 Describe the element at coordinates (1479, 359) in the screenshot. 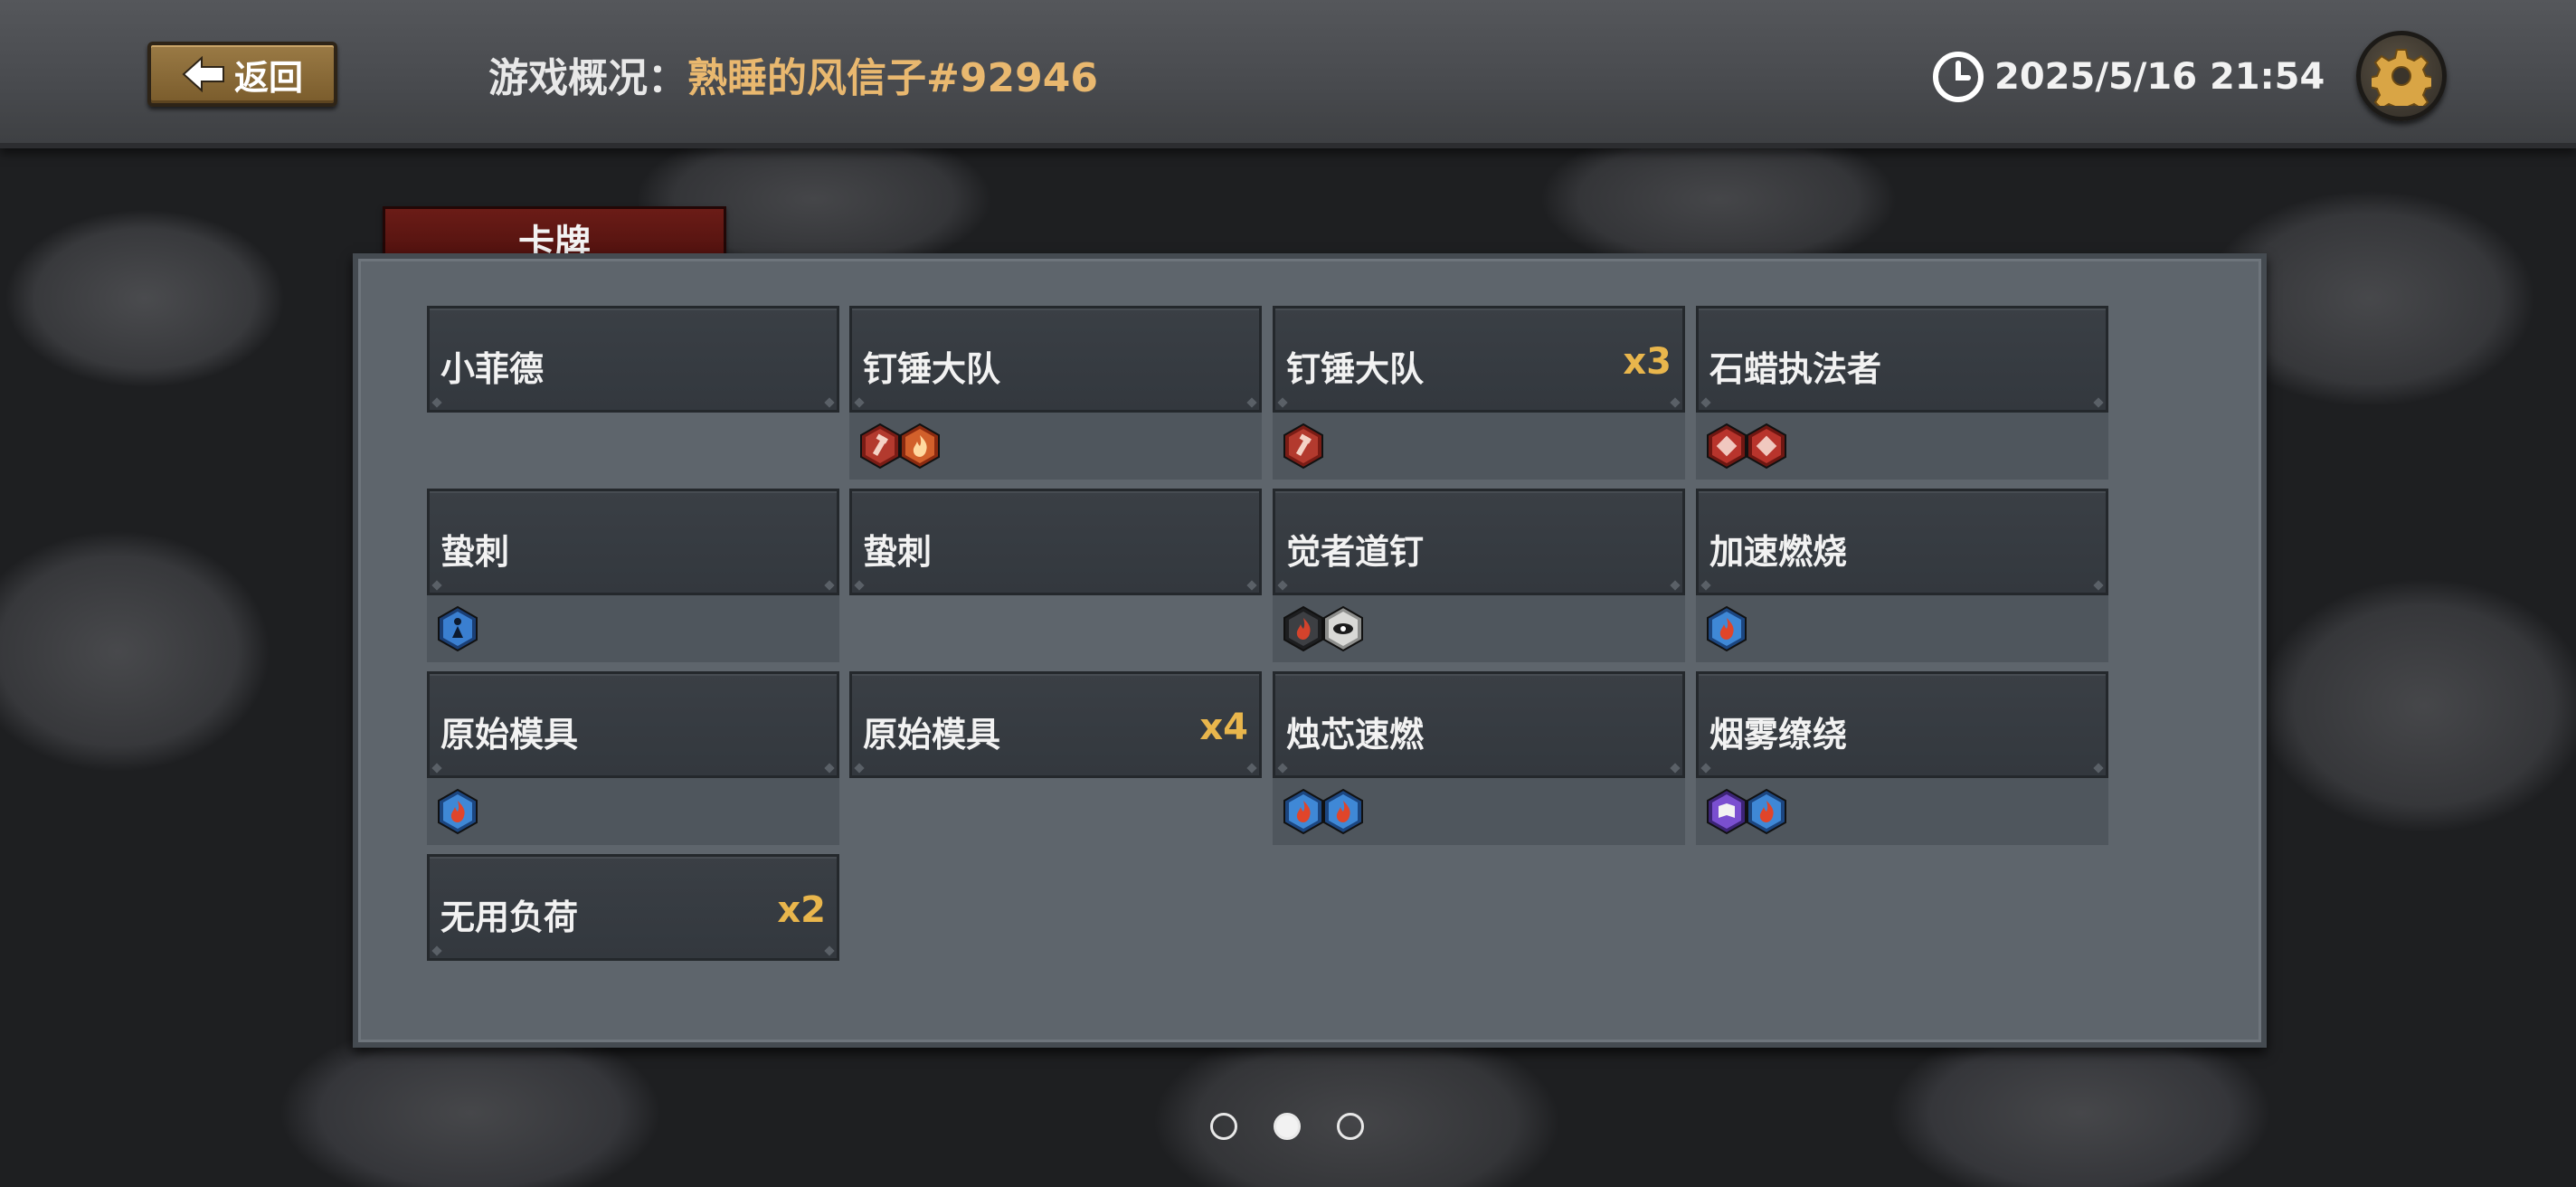

I see `card-header: 钉锤大队 x3` at that location.